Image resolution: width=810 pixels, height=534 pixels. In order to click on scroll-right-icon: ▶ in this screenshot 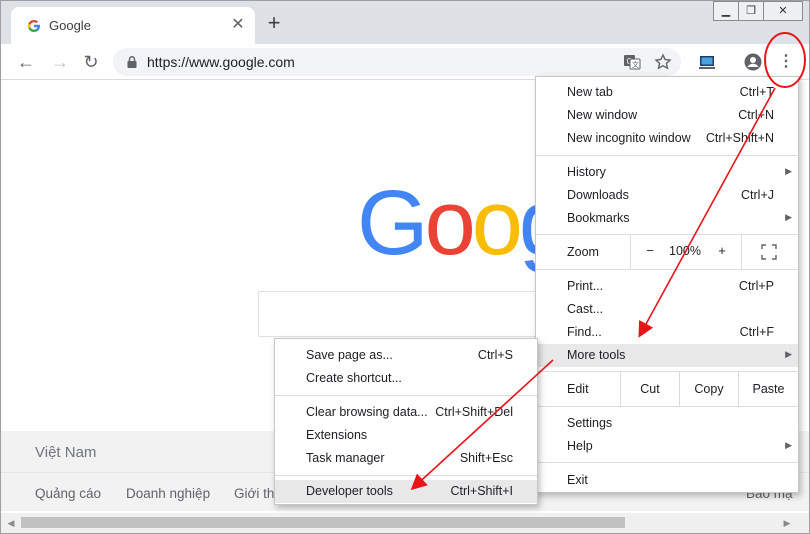, I will do `click(787, 523)`.